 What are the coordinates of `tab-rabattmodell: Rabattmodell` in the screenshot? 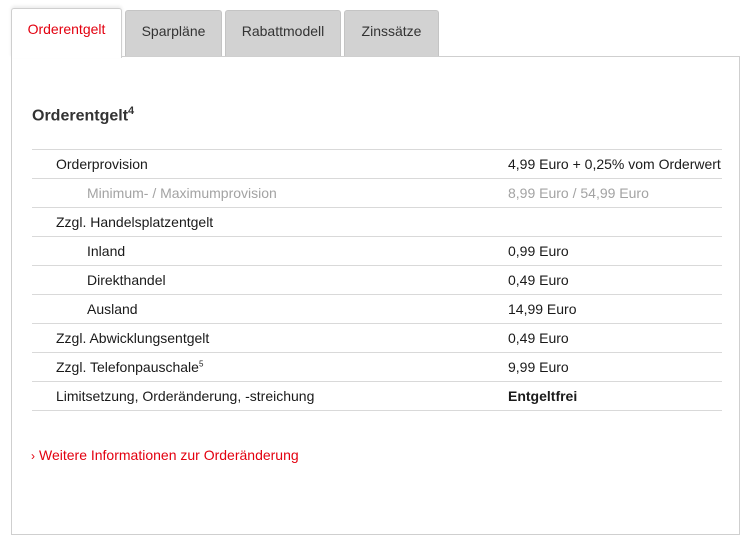 It's located at (283, 34).